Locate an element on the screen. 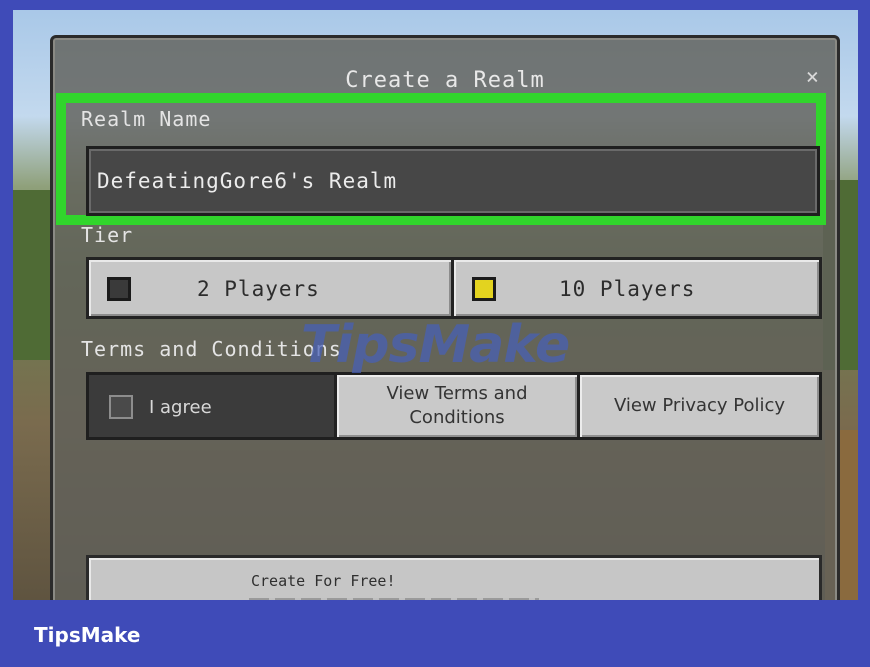  background-tree is located at coordinates (33, 275).